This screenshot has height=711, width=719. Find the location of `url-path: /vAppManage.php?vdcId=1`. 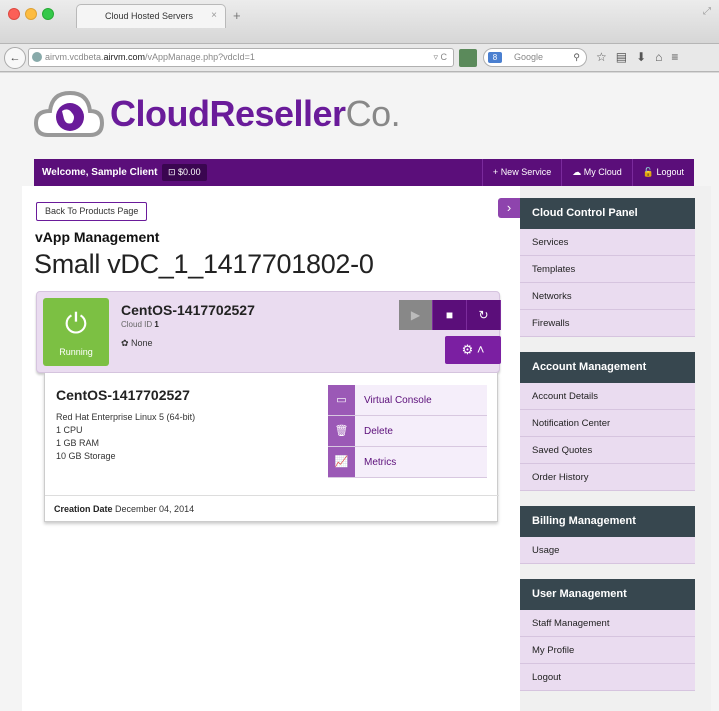

url-path: /vAppManage.php?vdcId=1 is located at coordinates (200, 57).